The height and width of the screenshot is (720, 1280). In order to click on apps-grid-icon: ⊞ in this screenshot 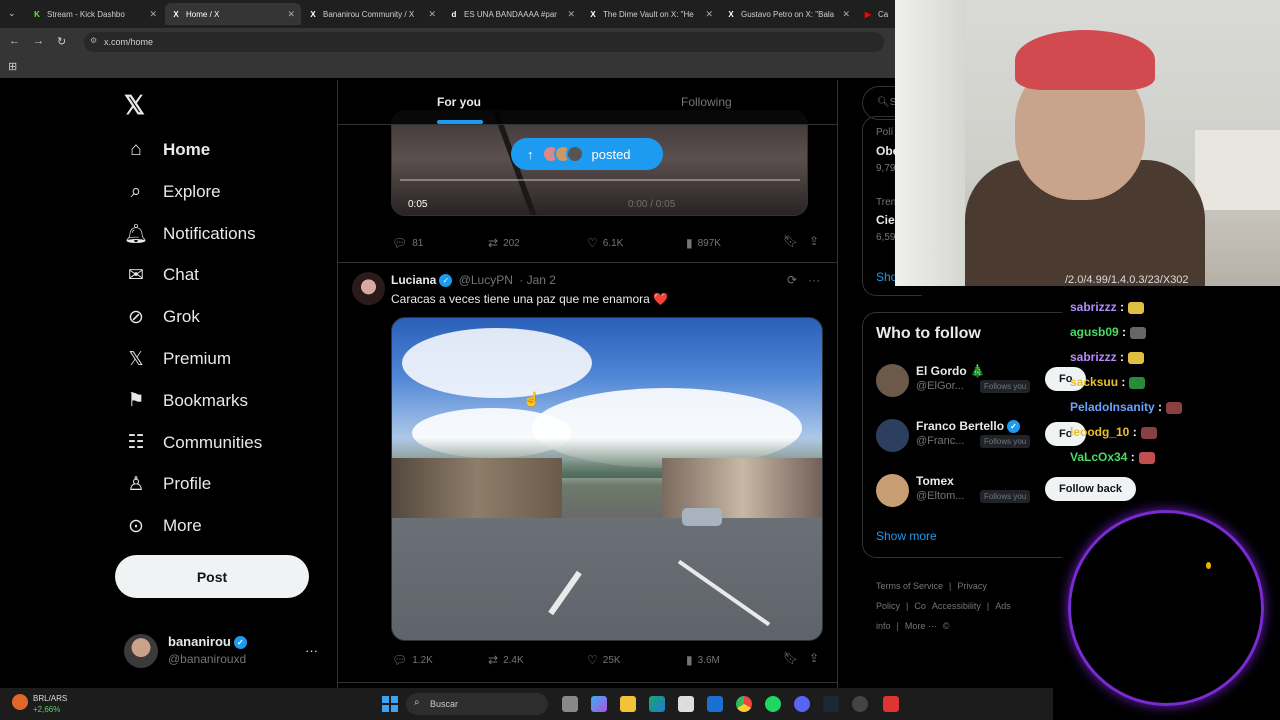, I will do `click(12, 66)`.